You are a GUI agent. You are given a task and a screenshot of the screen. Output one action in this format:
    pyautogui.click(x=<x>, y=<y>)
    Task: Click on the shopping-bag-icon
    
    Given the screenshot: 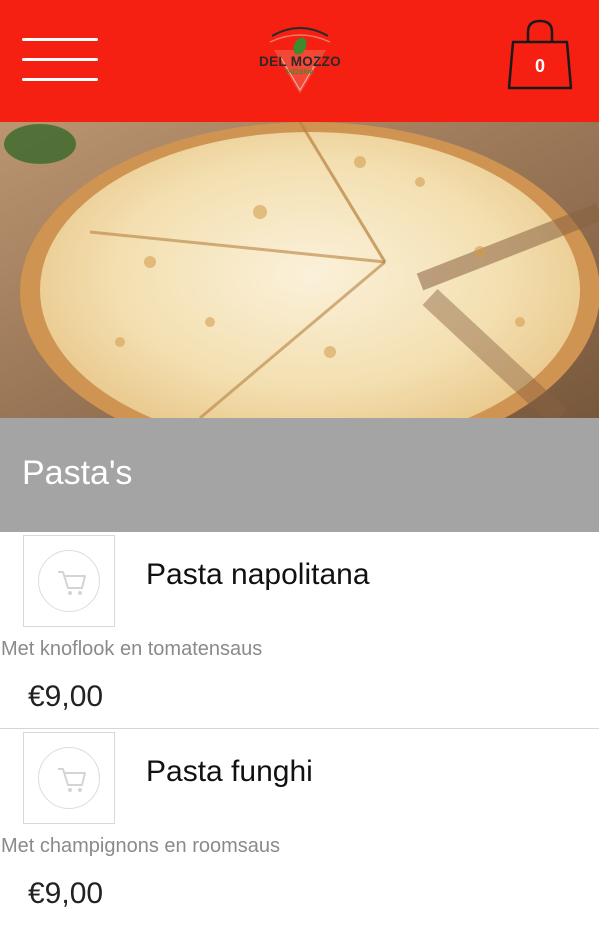 What is the action you would take?
    pyautogui.click(x=540, y=54)
    